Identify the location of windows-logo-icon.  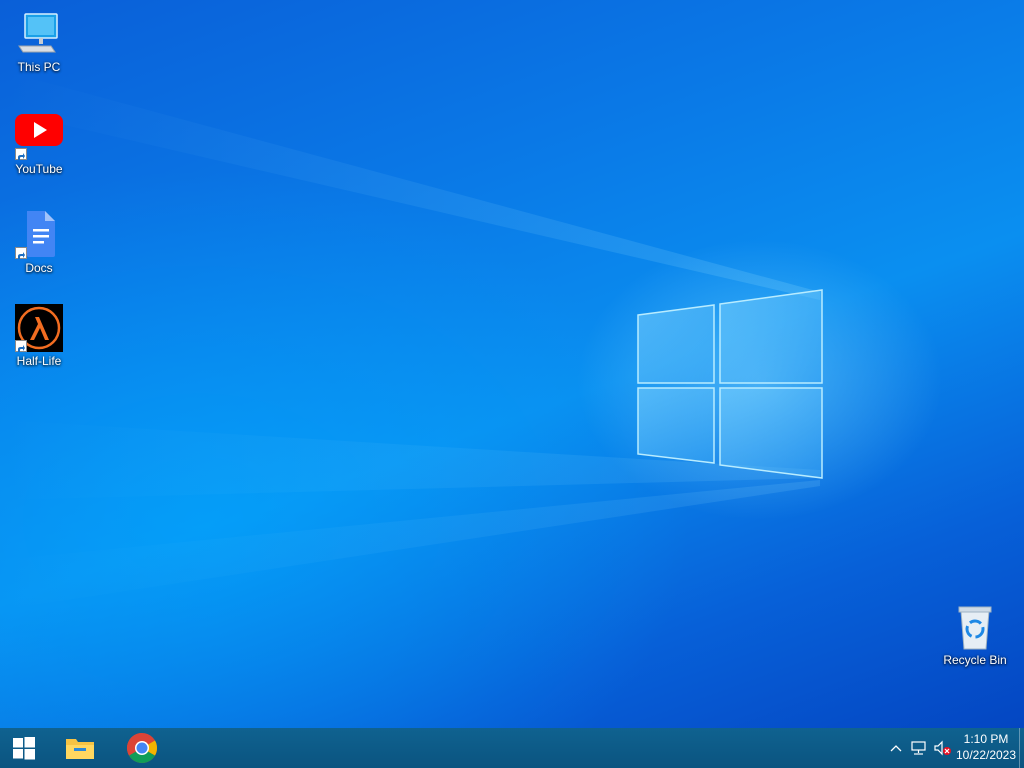
(24, 748).